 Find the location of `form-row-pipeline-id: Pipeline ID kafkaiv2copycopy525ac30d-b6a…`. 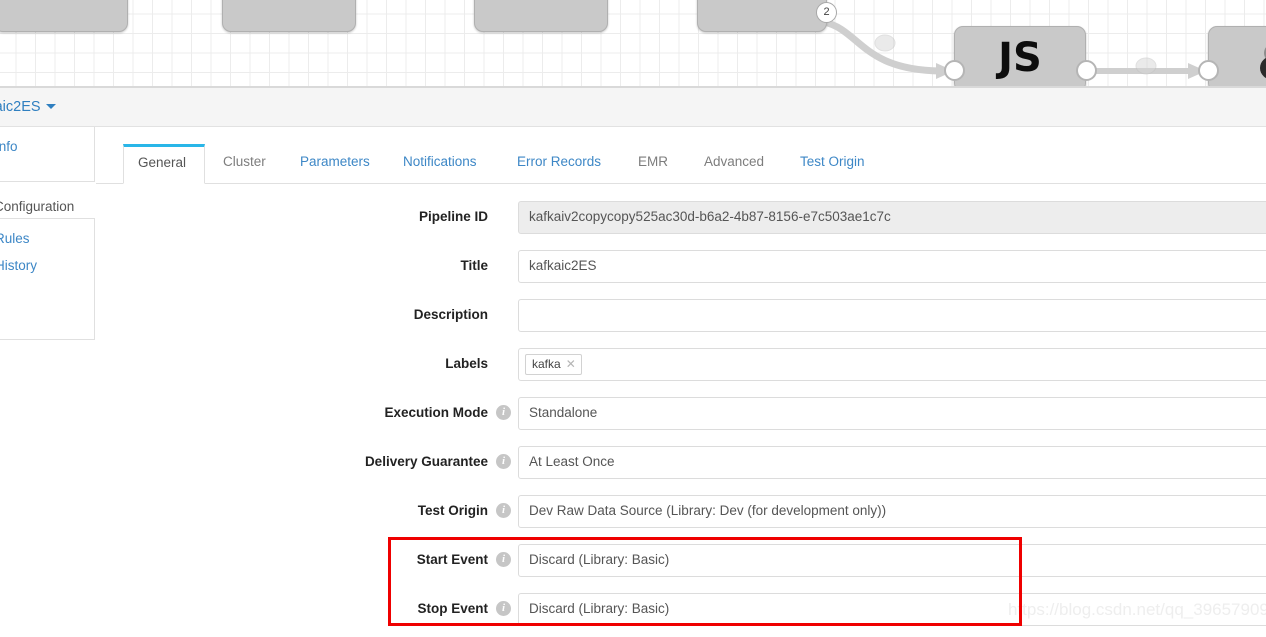

form-row-pipeline-id: Pipeline ID kafkaiv2copycopy525ac30d-b6a… is located at coordinates (681, 220).